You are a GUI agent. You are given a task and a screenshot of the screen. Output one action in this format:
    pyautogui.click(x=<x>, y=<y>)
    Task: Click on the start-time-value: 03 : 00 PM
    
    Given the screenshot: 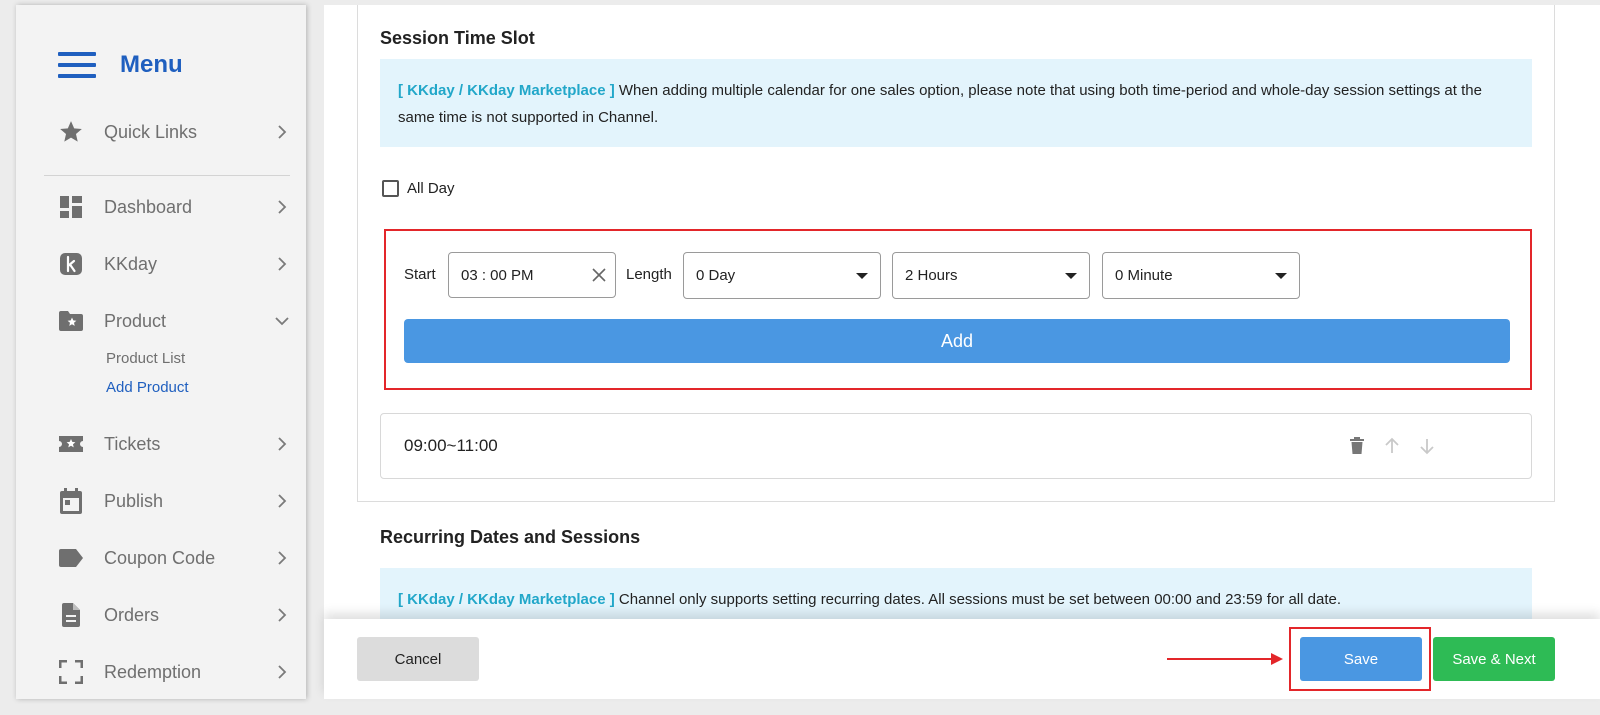 What is the action you would take?
    pyautogui.click(x=497, y=275)
    